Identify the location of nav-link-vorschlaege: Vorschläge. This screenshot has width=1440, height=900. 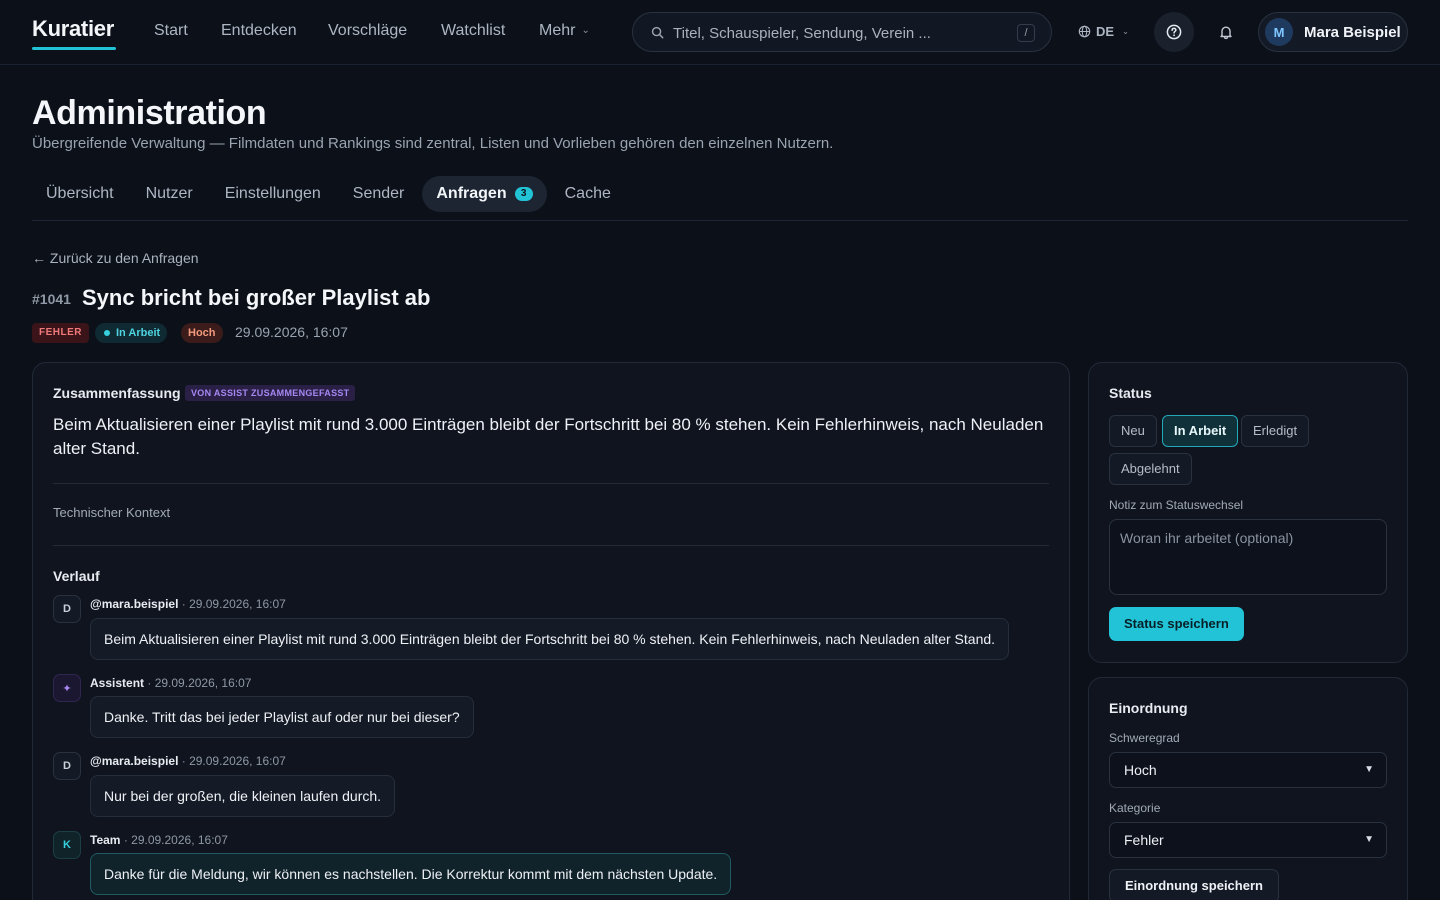
(367, 31).